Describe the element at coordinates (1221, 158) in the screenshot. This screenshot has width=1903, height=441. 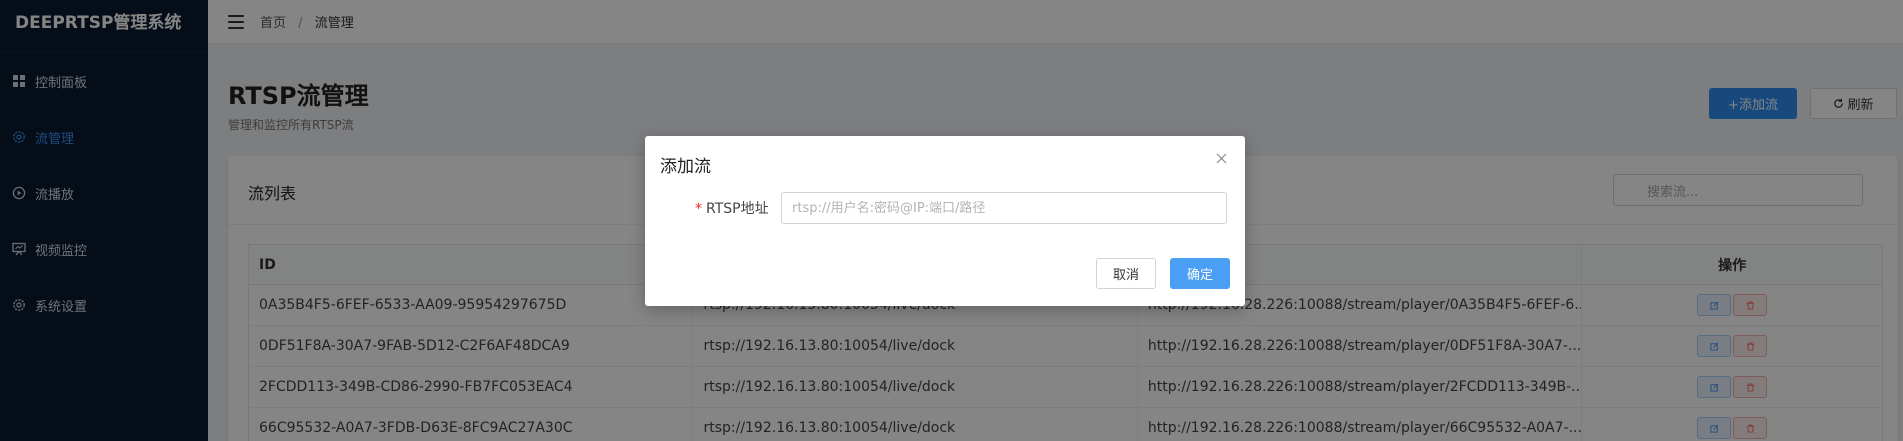
I see `close-icon` at that location.